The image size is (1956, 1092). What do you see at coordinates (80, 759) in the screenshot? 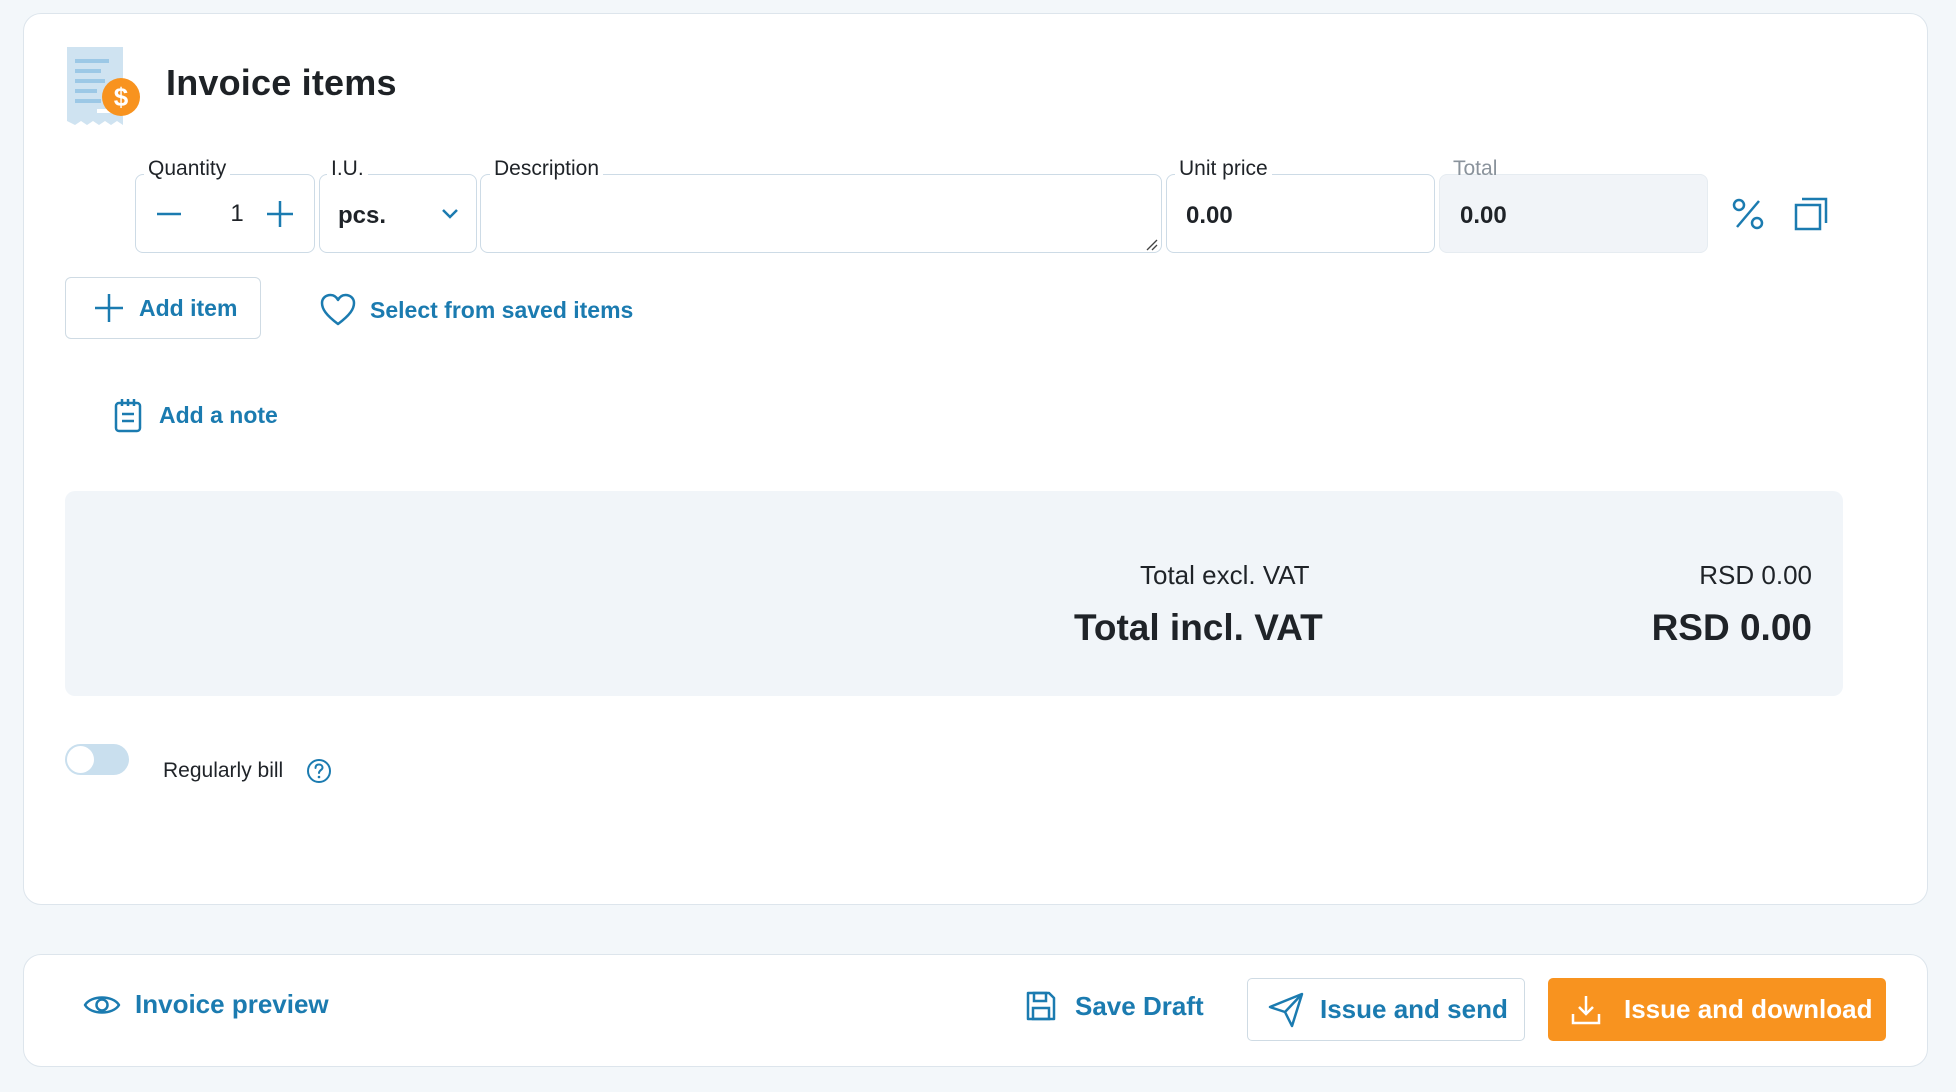
I see `toggle-knob` at bounding box center [80, 759].